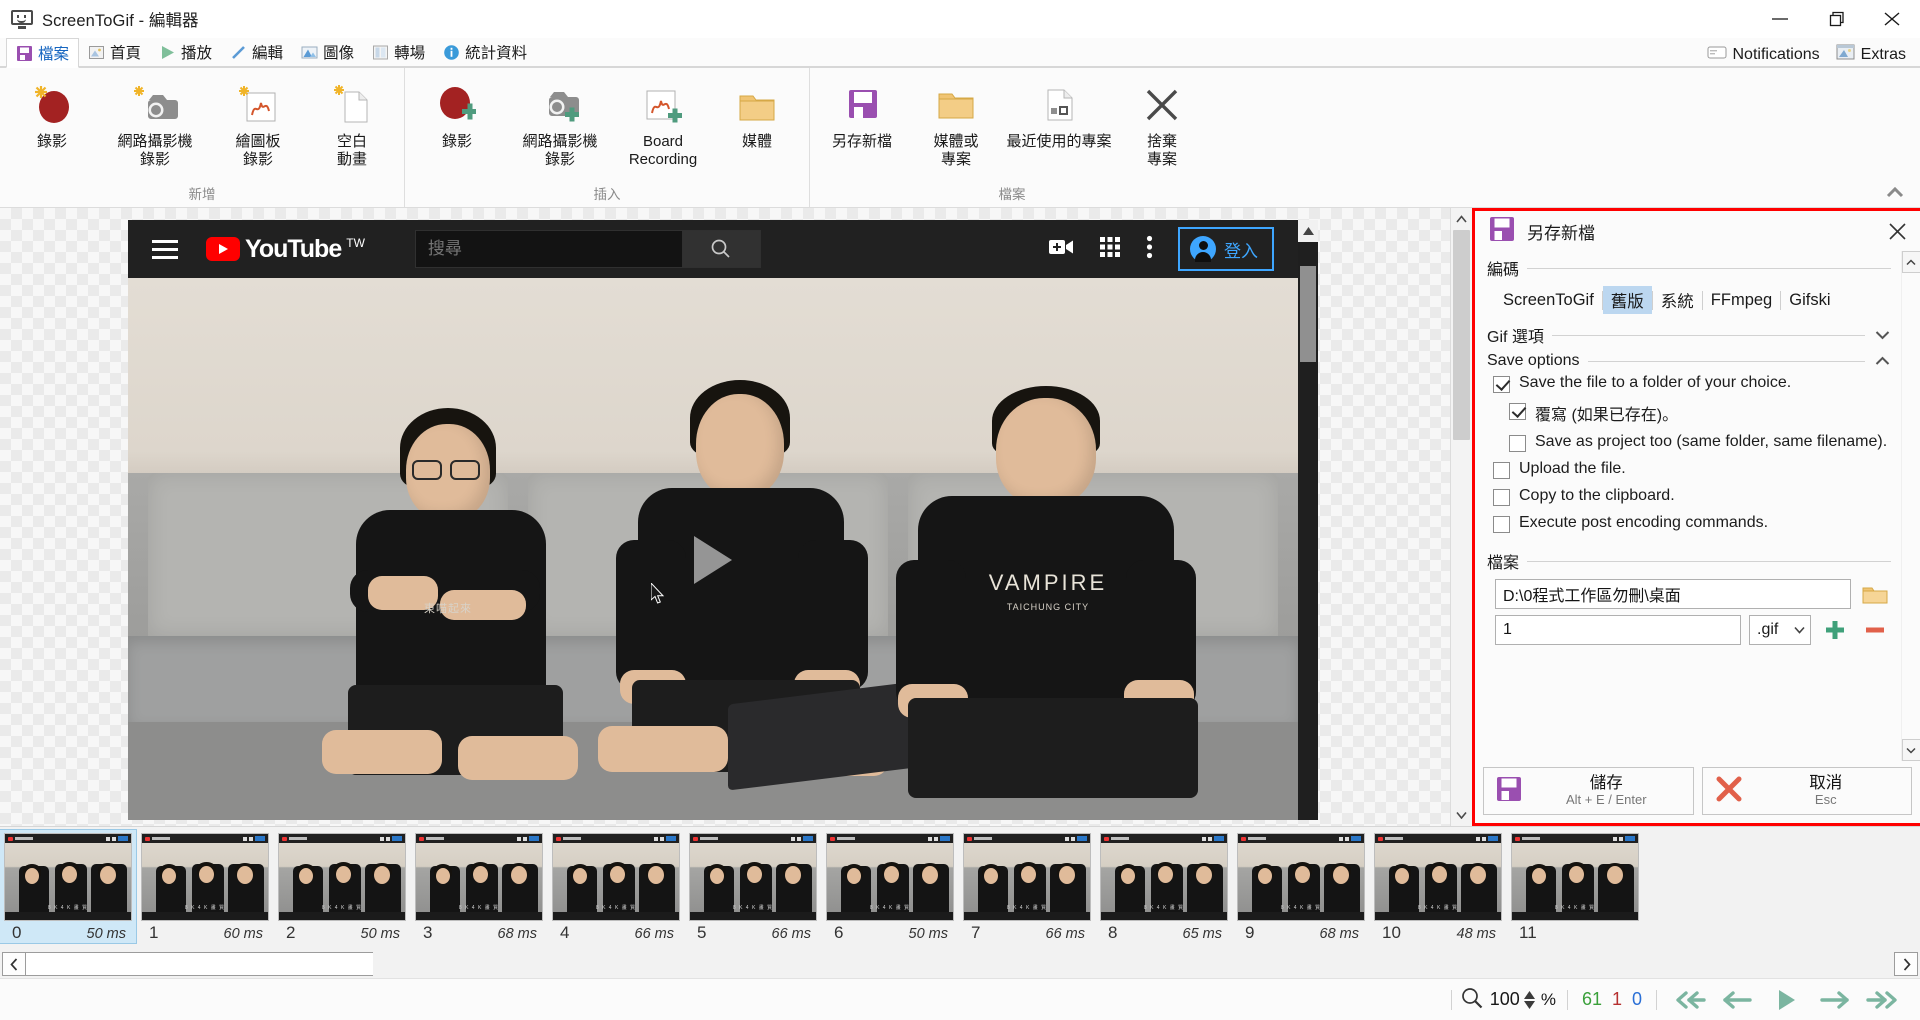 The height and width of the screenshot is (1020, 1920). Describe the element at coordinates (1892, 19) in the screenshot. I see `close-button` at that location.